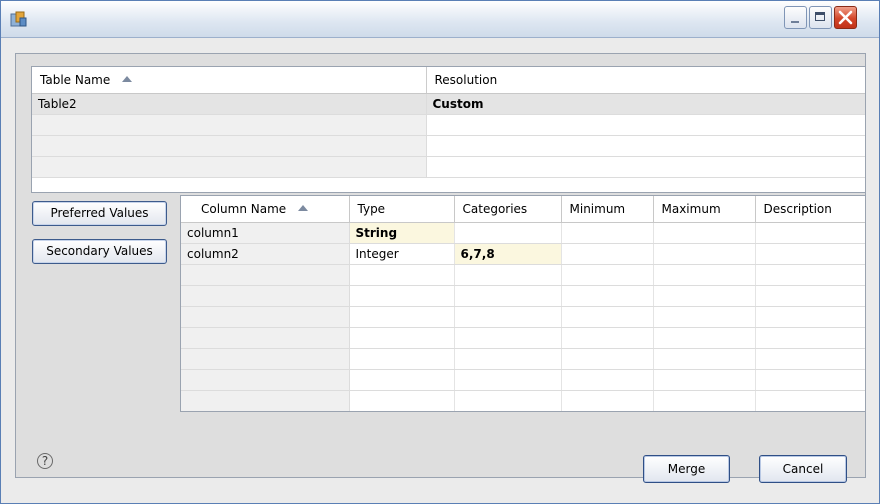 The height and width of the screenshot is (504, 880). What do you see at coordinates (45, 461) in the screenshot?
I see `help-icon: ?` at bounding box center [45, 461].